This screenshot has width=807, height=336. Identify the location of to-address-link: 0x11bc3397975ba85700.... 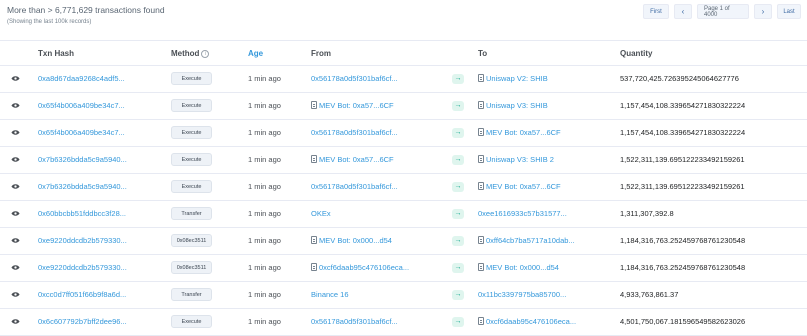
(522, 294).